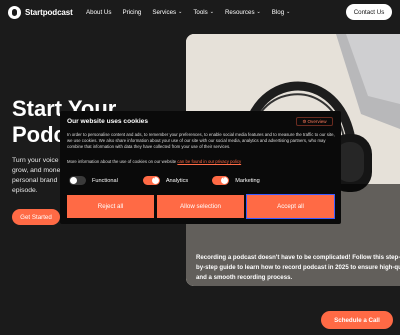 The width and height of the screenshot is (400, 335). Describe the element at coordinates (49, 12) in the screenshot. I see `logo-text: Startpodcast` at that location.